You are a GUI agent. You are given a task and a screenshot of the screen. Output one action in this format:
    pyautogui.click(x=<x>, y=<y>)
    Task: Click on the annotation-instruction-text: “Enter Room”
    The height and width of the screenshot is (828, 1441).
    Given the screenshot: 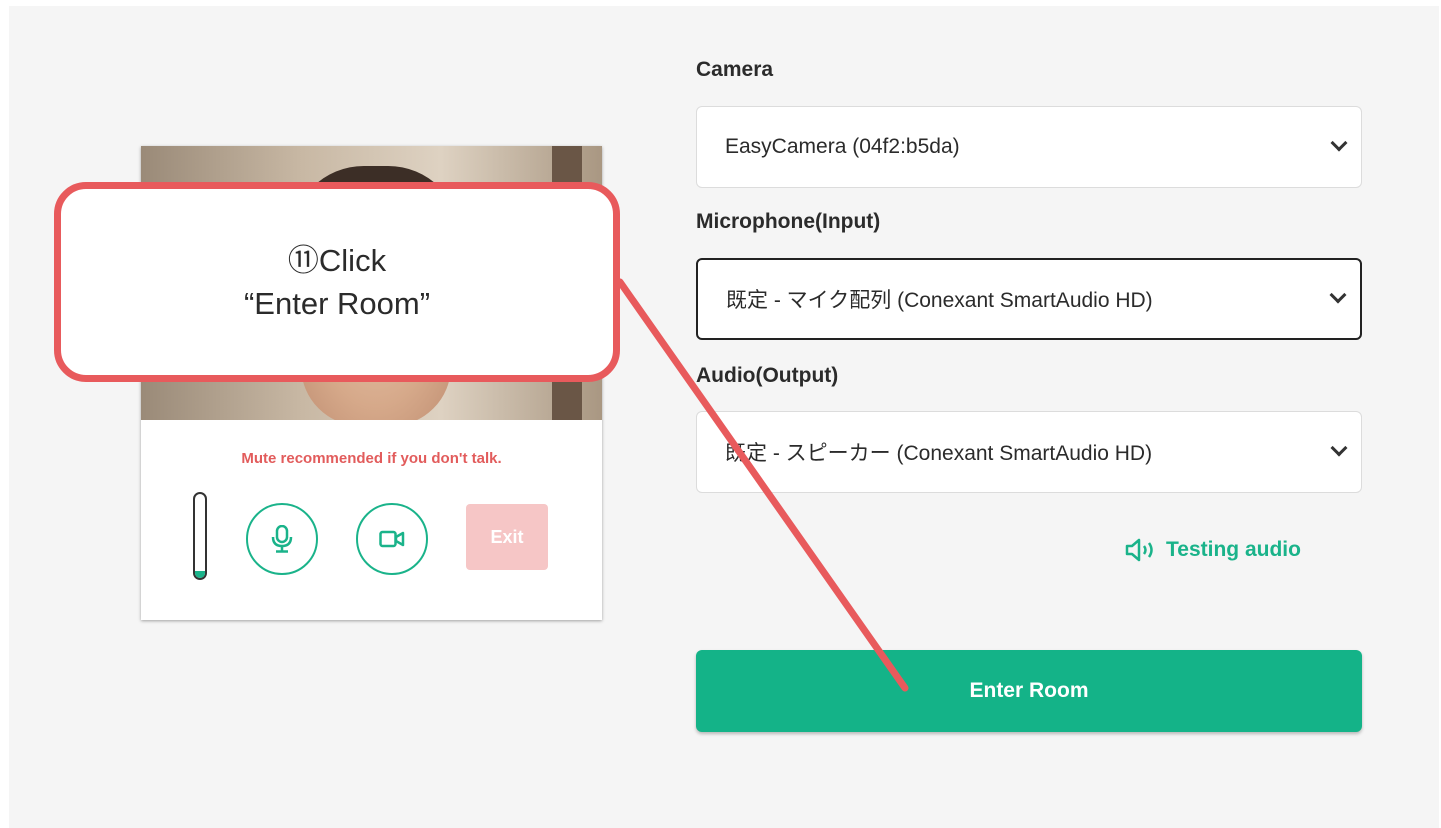 What is the action you would take?
    pyautogui.click(x=337, y=303)
    